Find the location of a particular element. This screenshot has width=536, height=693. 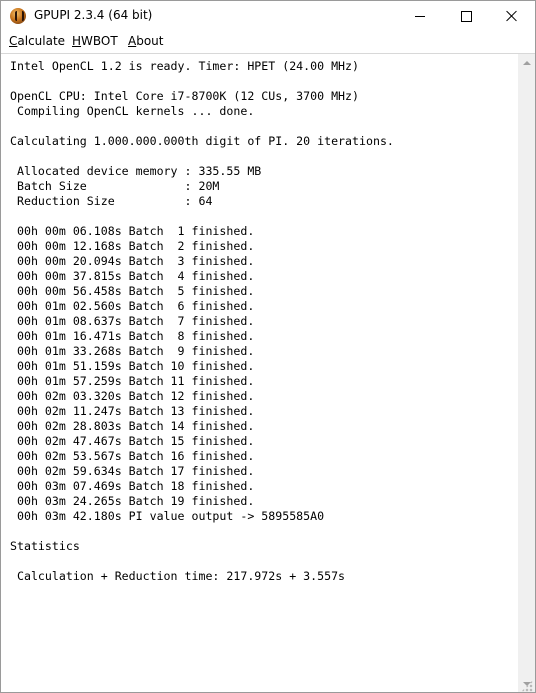

console-line: 00h 00m 56.458s Batch 5 finished. is located at coordinates (132, 291).